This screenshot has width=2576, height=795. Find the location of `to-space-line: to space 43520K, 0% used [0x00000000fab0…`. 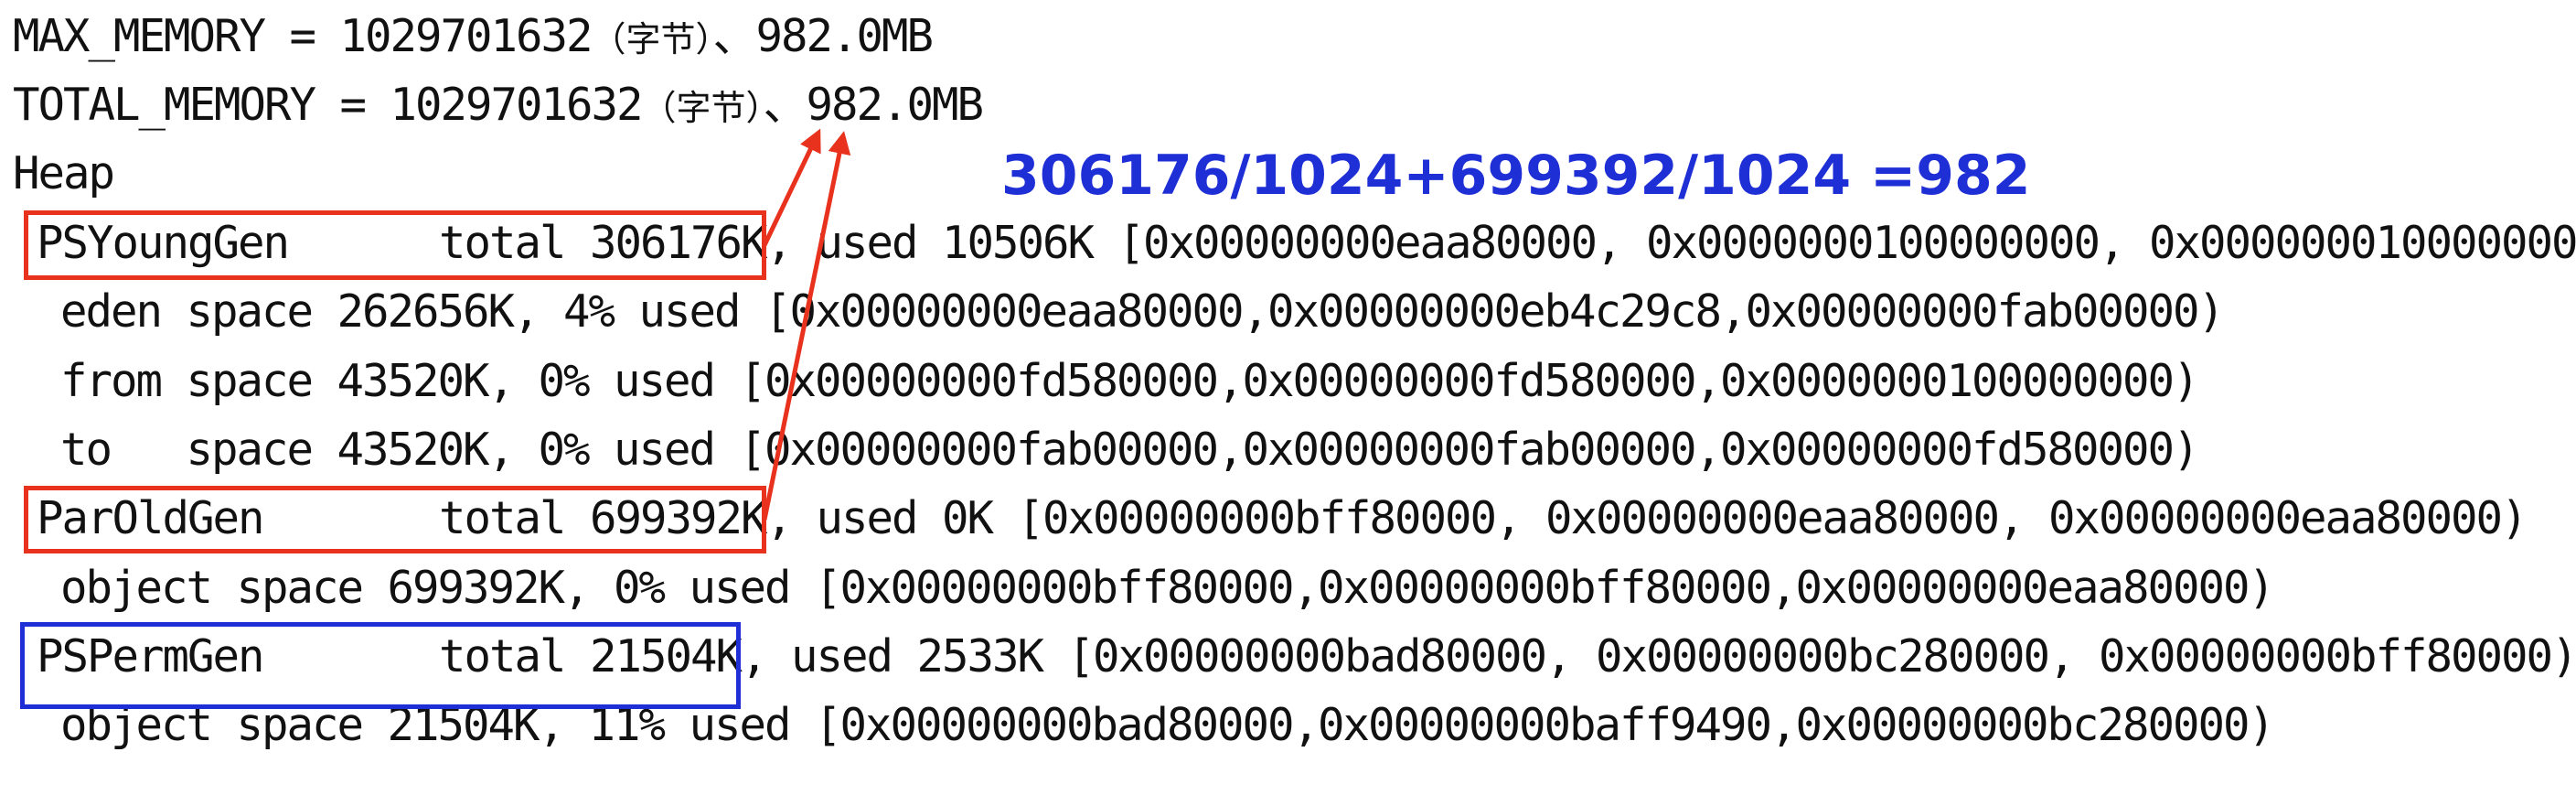

to-space-line: to space 43520K, 0% used [0x00000000fab0… is located at coordinates (1130, 450).